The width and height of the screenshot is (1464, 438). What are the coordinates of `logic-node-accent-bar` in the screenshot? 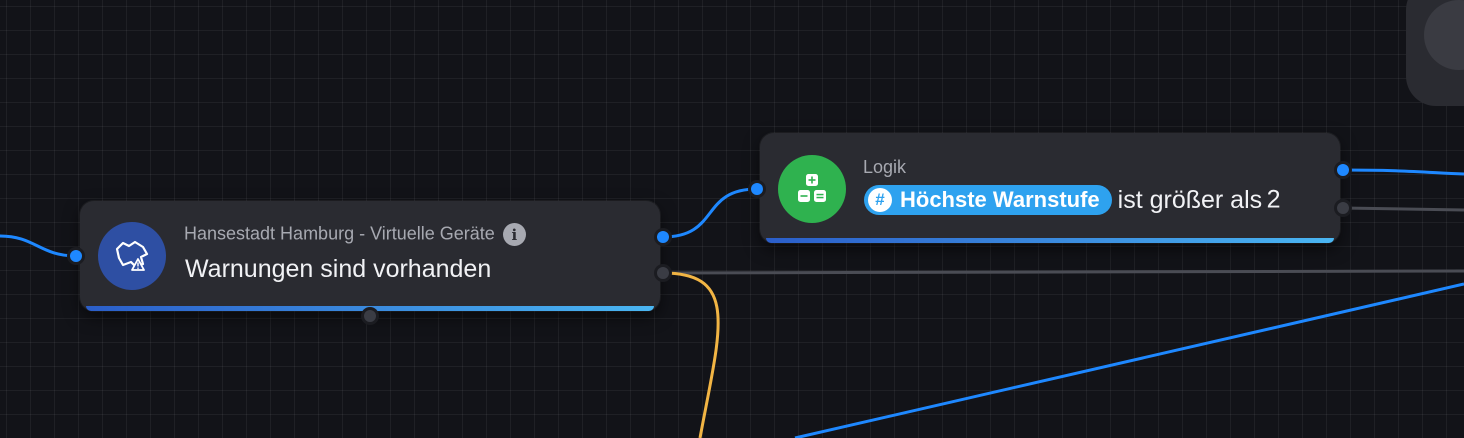 It's located at (1050, 240).